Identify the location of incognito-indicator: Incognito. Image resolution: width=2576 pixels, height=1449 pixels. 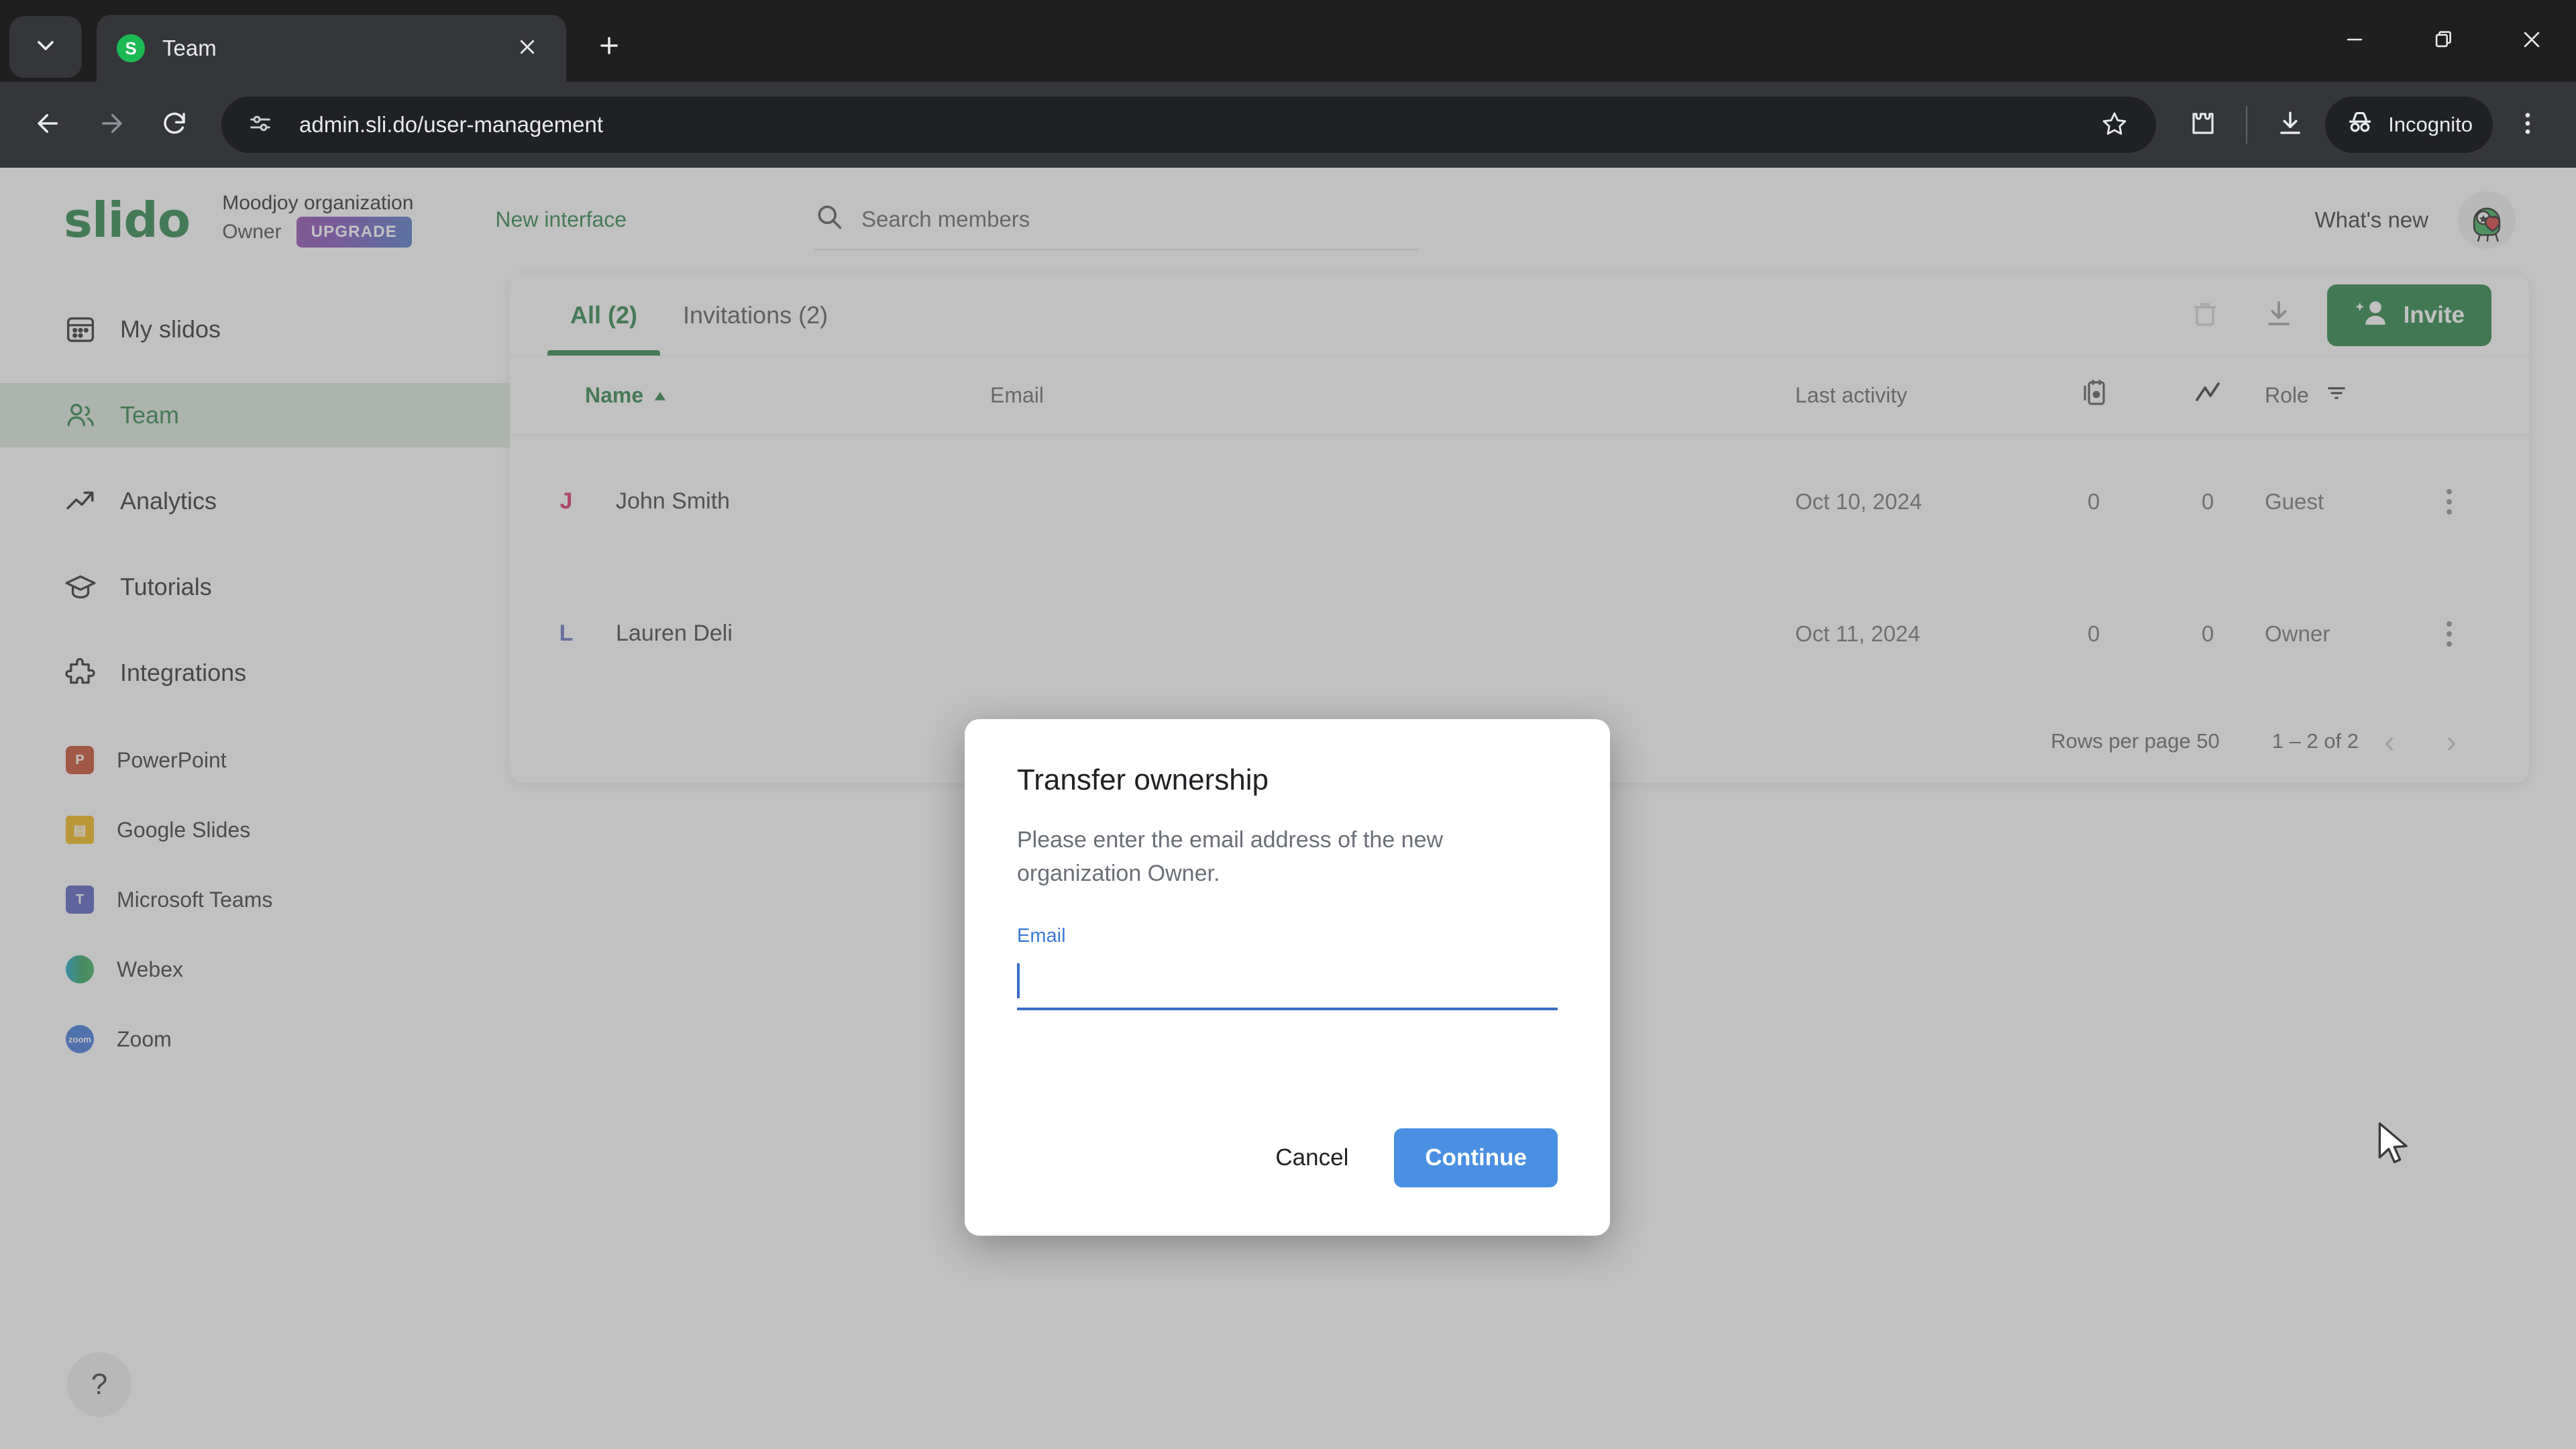
(2409, 125).